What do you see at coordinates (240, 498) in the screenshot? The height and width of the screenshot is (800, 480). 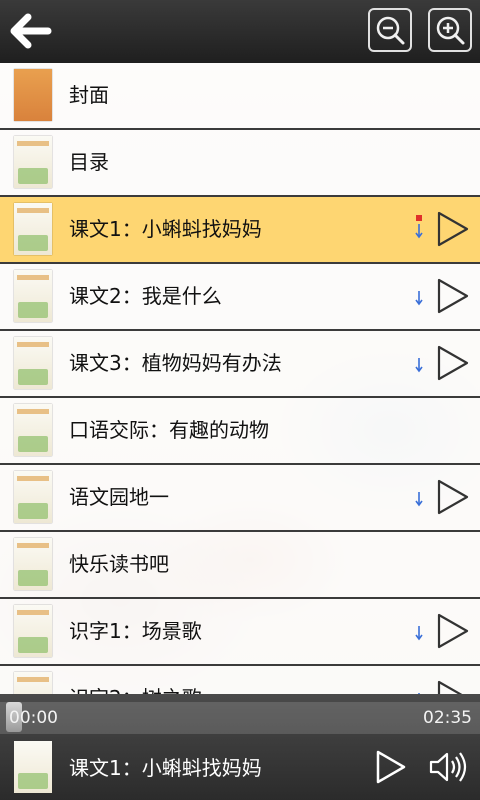 I see `lesson-row: 语文园地一` at bounding box center [240, 498].